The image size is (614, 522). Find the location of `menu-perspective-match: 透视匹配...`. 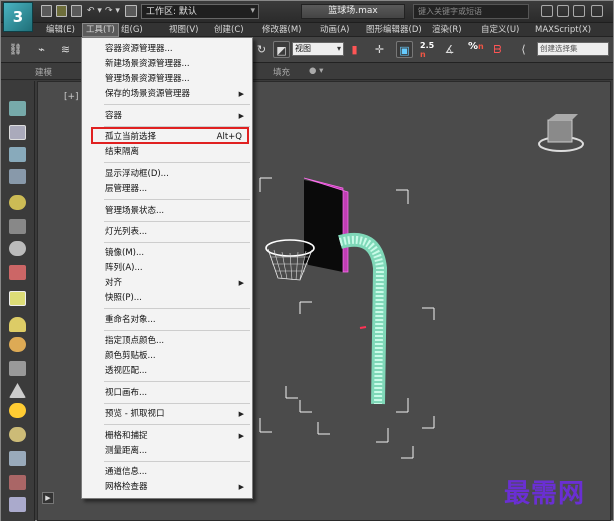

menu-perspective-match: 透视匹配... is located at coordinates (167, 371).